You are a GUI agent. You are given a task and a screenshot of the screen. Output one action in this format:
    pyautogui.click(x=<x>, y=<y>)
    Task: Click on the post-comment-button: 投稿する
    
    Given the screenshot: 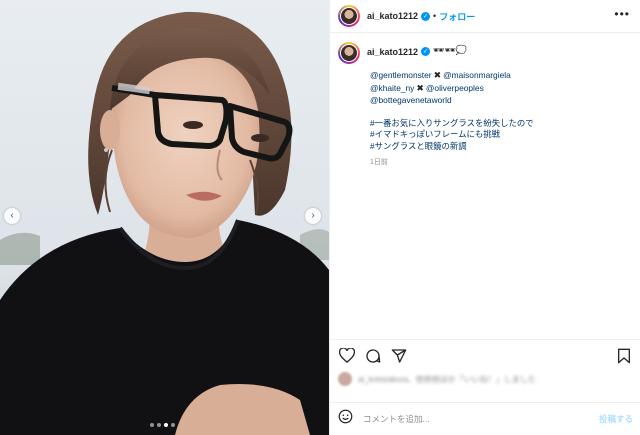 What is the action you would take?
    pyautogui.click(x=616, y=419)
    